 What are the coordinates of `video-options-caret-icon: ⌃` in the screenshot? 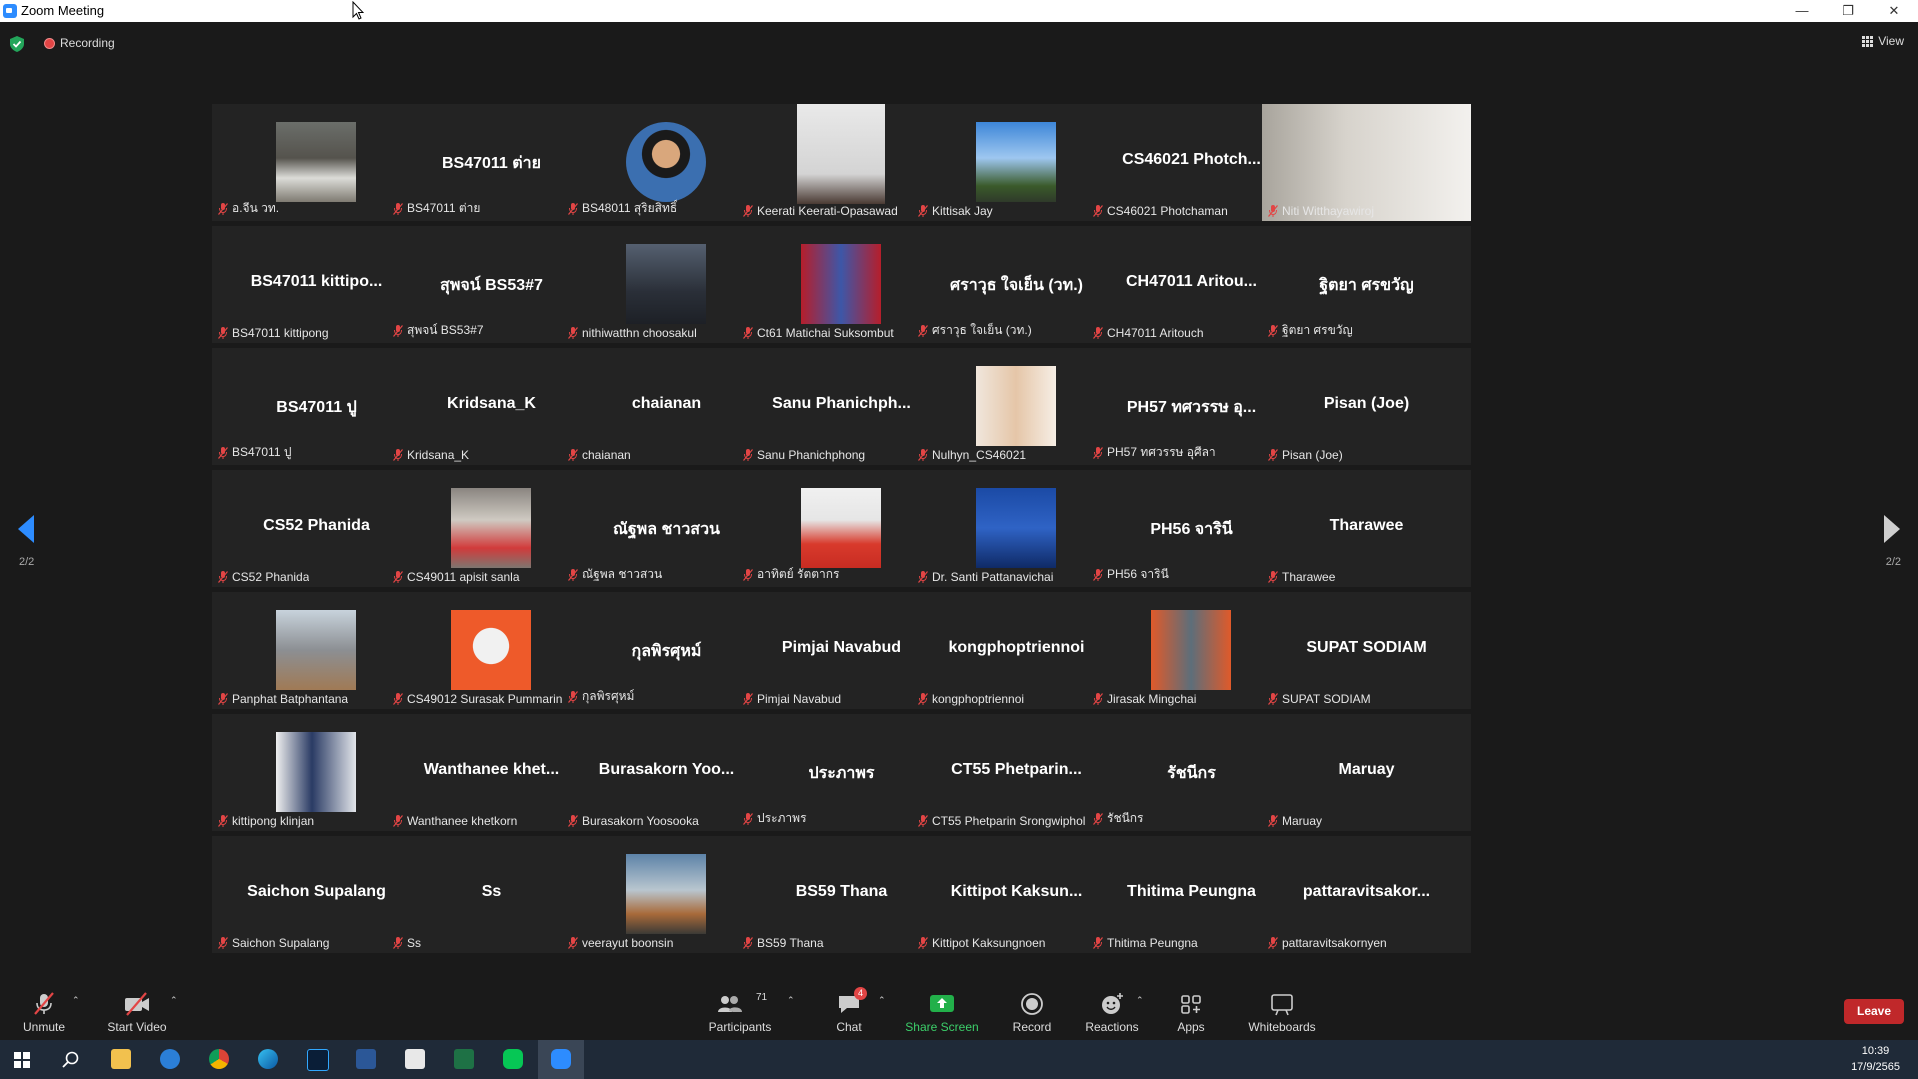 It's located at (174, 1000).